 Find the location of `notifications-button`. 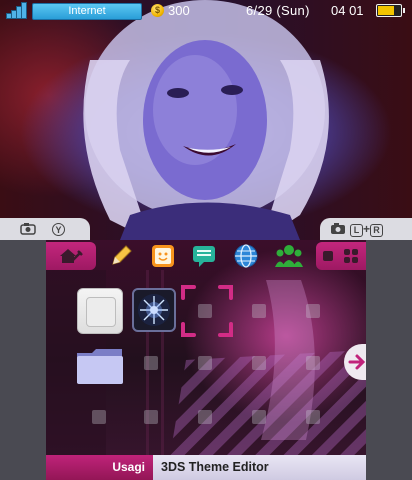

notifications-button is located at coordinates (204, 256).